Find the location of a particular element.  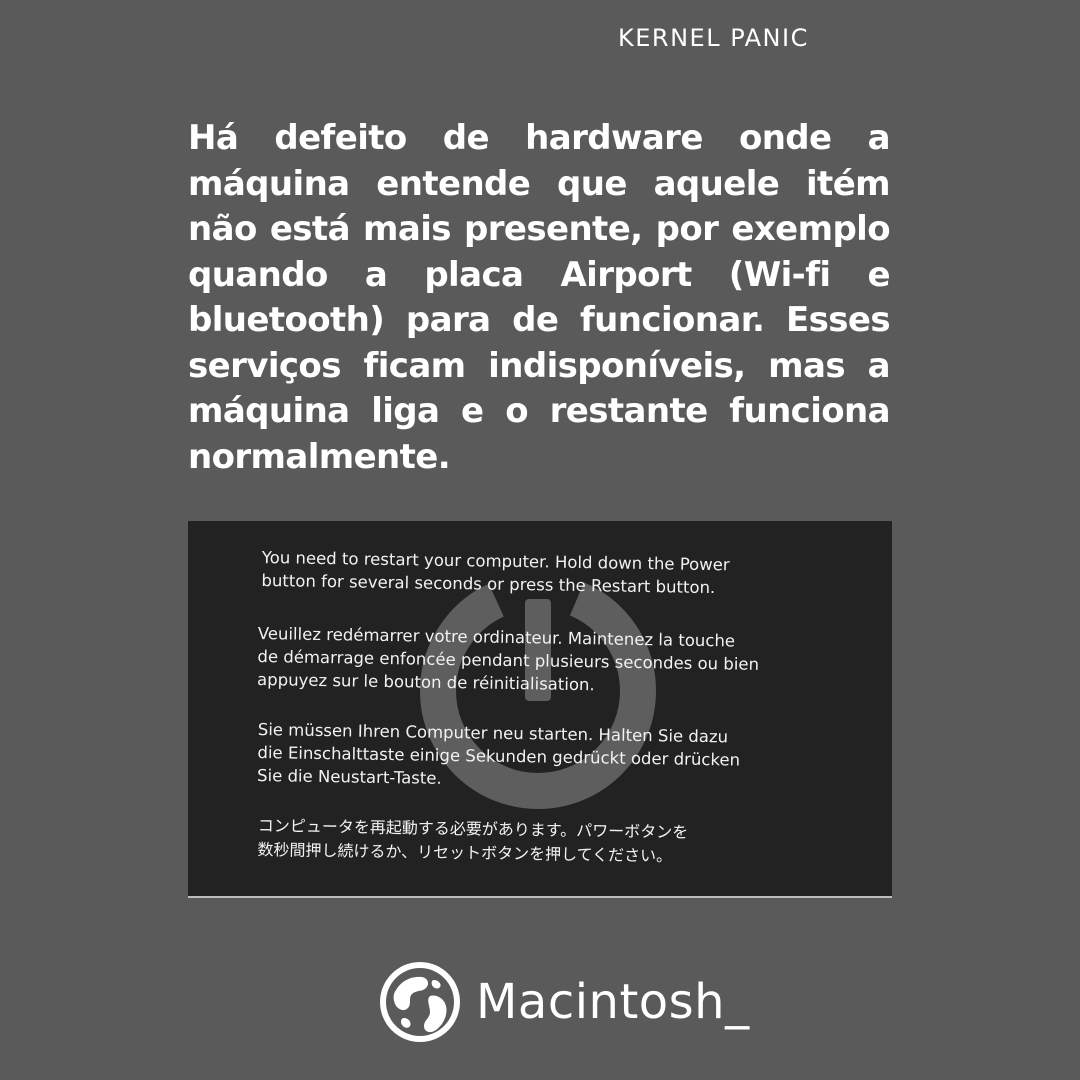

brand-logo: Macintosh_ is located at coordinates (564, 1002).